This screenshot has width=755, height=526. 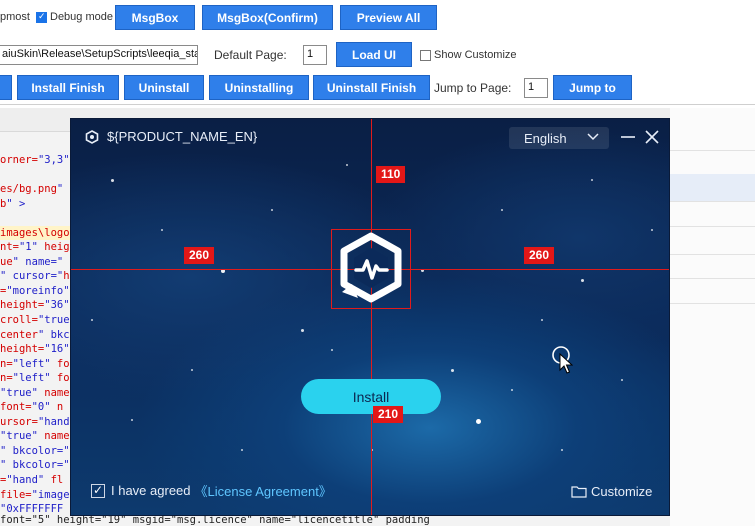 What do you see at coordinates (593, 137) in the screenshot?
I see `chevron-down-icon` at bounding box center [593, 137].